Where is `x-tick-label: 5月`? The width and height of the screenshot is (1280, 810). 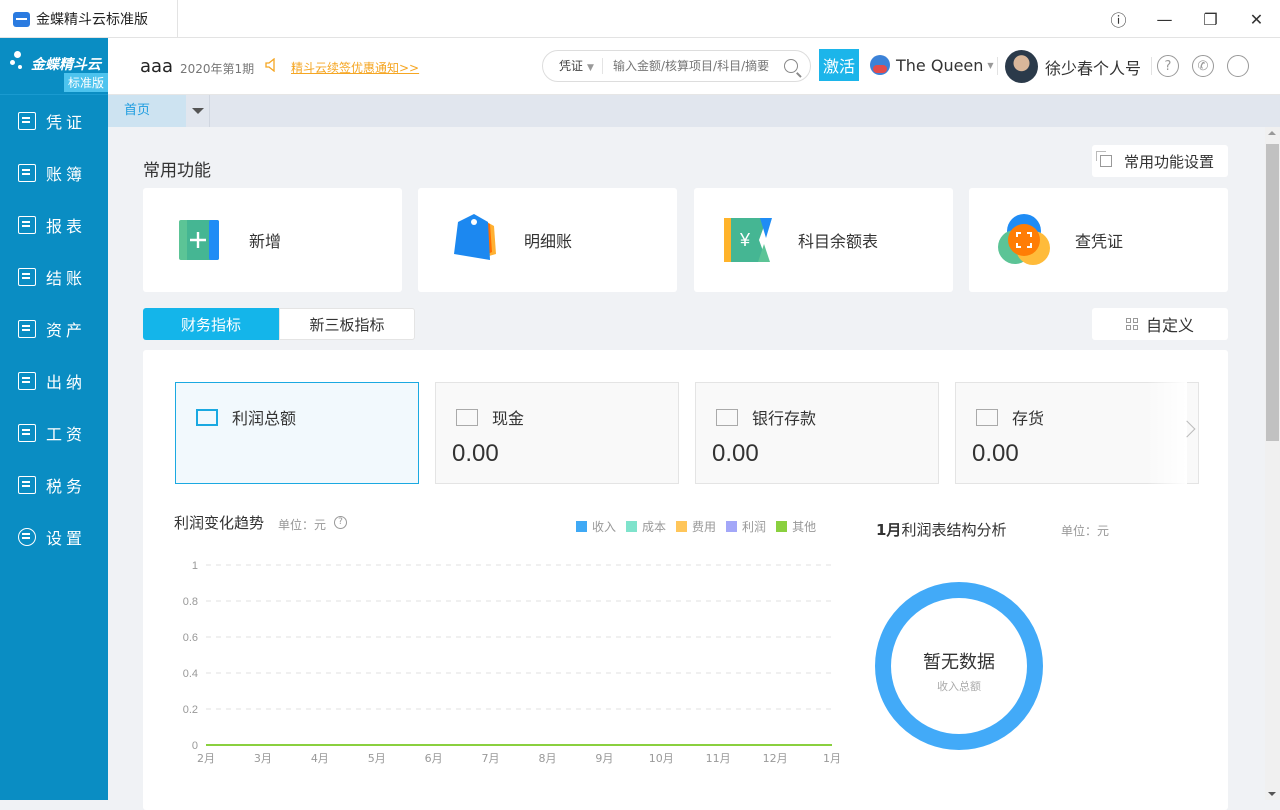
x-tick-label: 5月 is located at coordinates (377, 758).